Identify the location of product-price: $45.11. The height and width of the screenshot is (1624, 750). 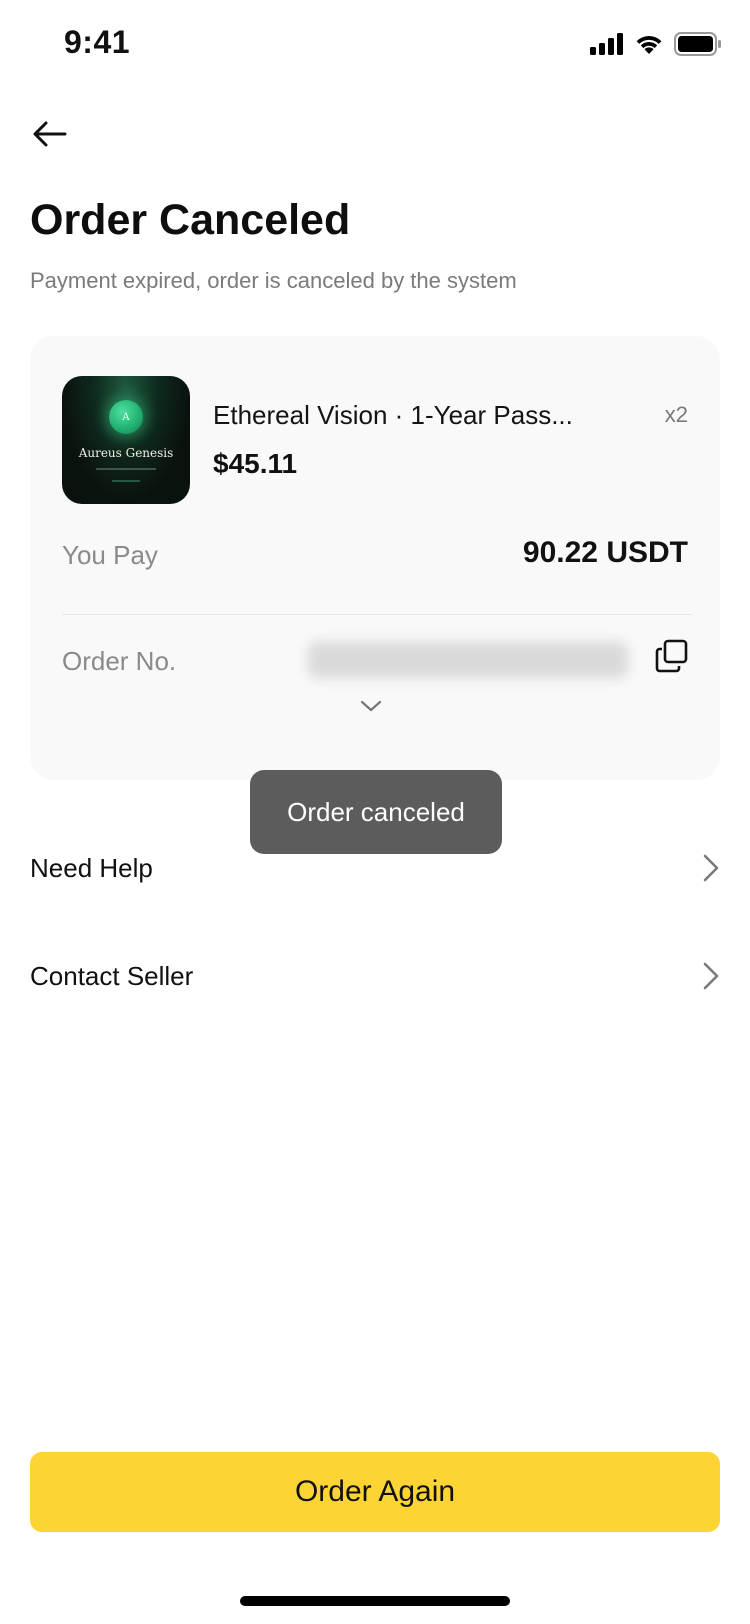
(255, 463).